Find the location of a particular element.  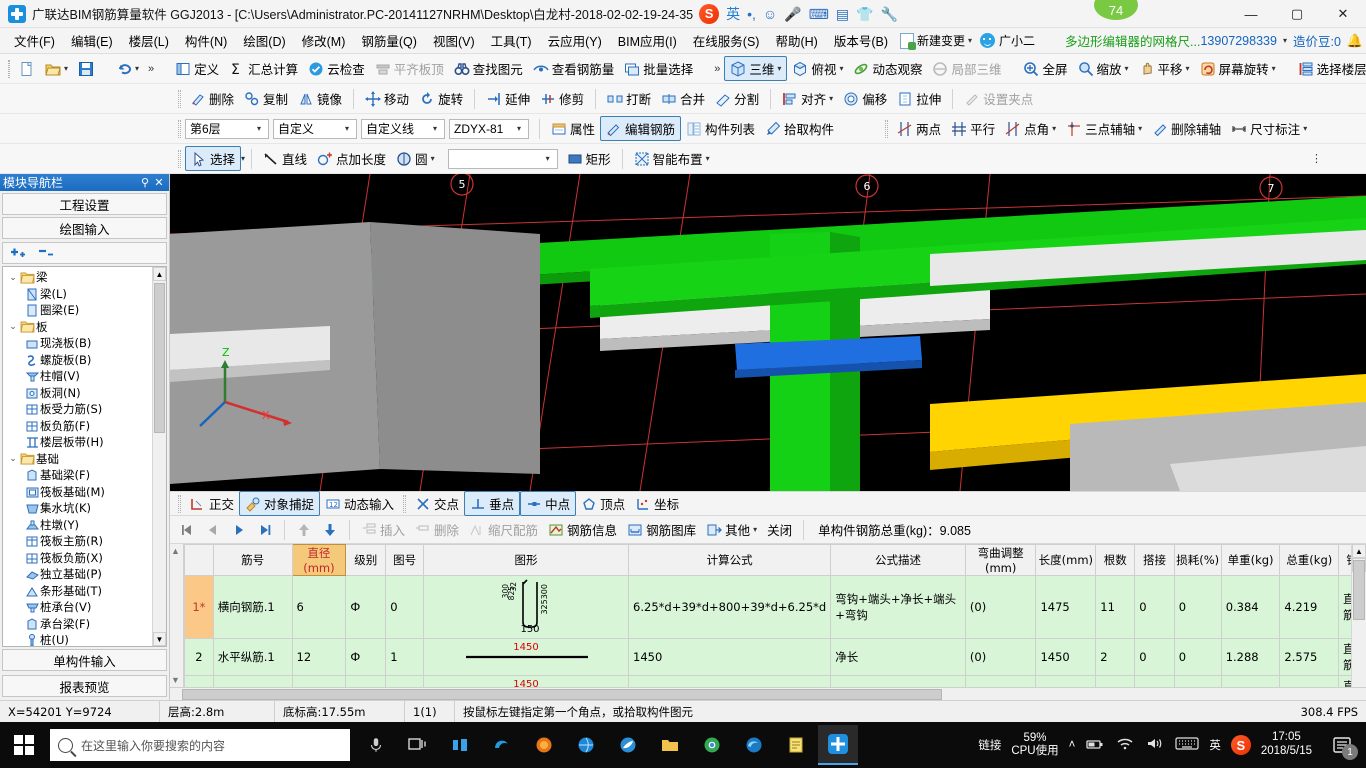

move-up-button is located at coordinates (304, 530).